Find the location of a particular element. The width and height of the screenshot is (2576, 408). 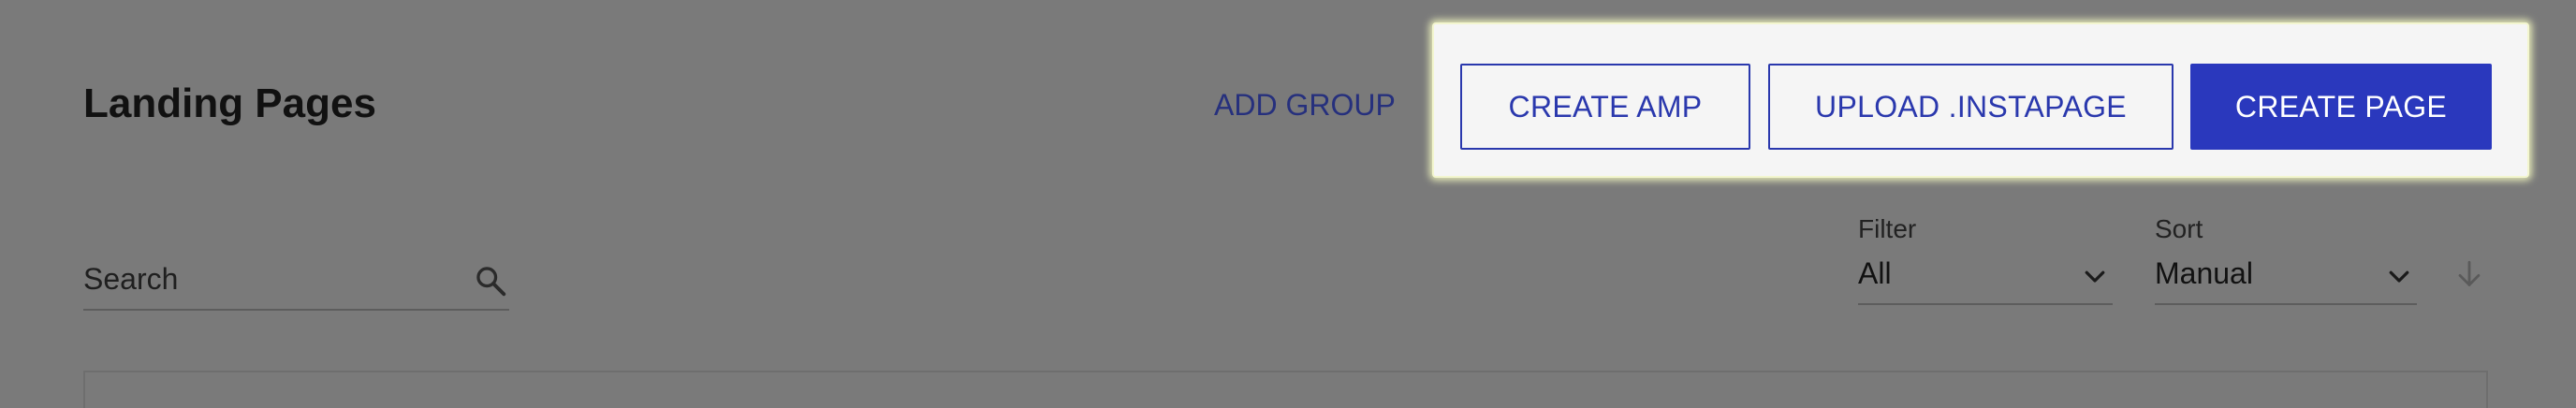

create-amp-button: CREATE AMP is located at coordinates (1605, 107).